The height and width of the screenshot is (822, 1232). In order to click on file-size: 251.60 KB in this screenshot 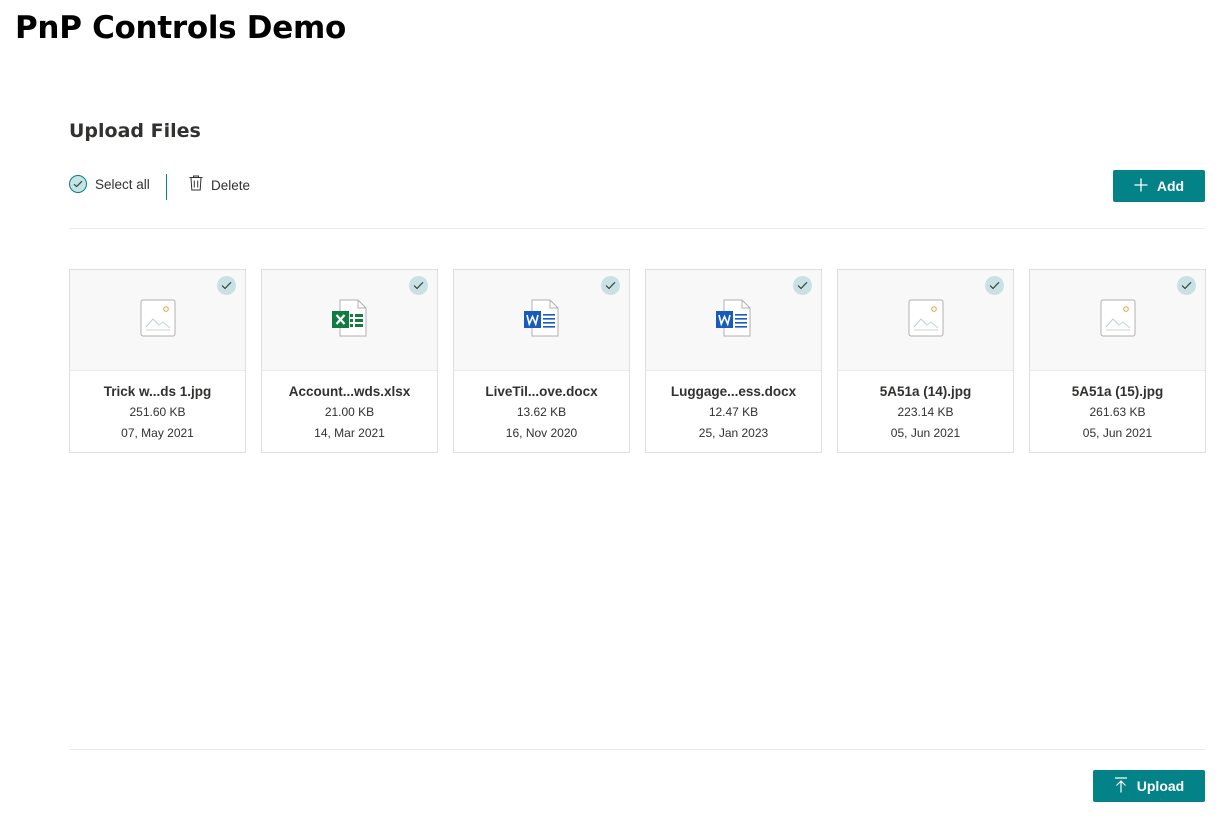, I will do `click(157, 412)`.